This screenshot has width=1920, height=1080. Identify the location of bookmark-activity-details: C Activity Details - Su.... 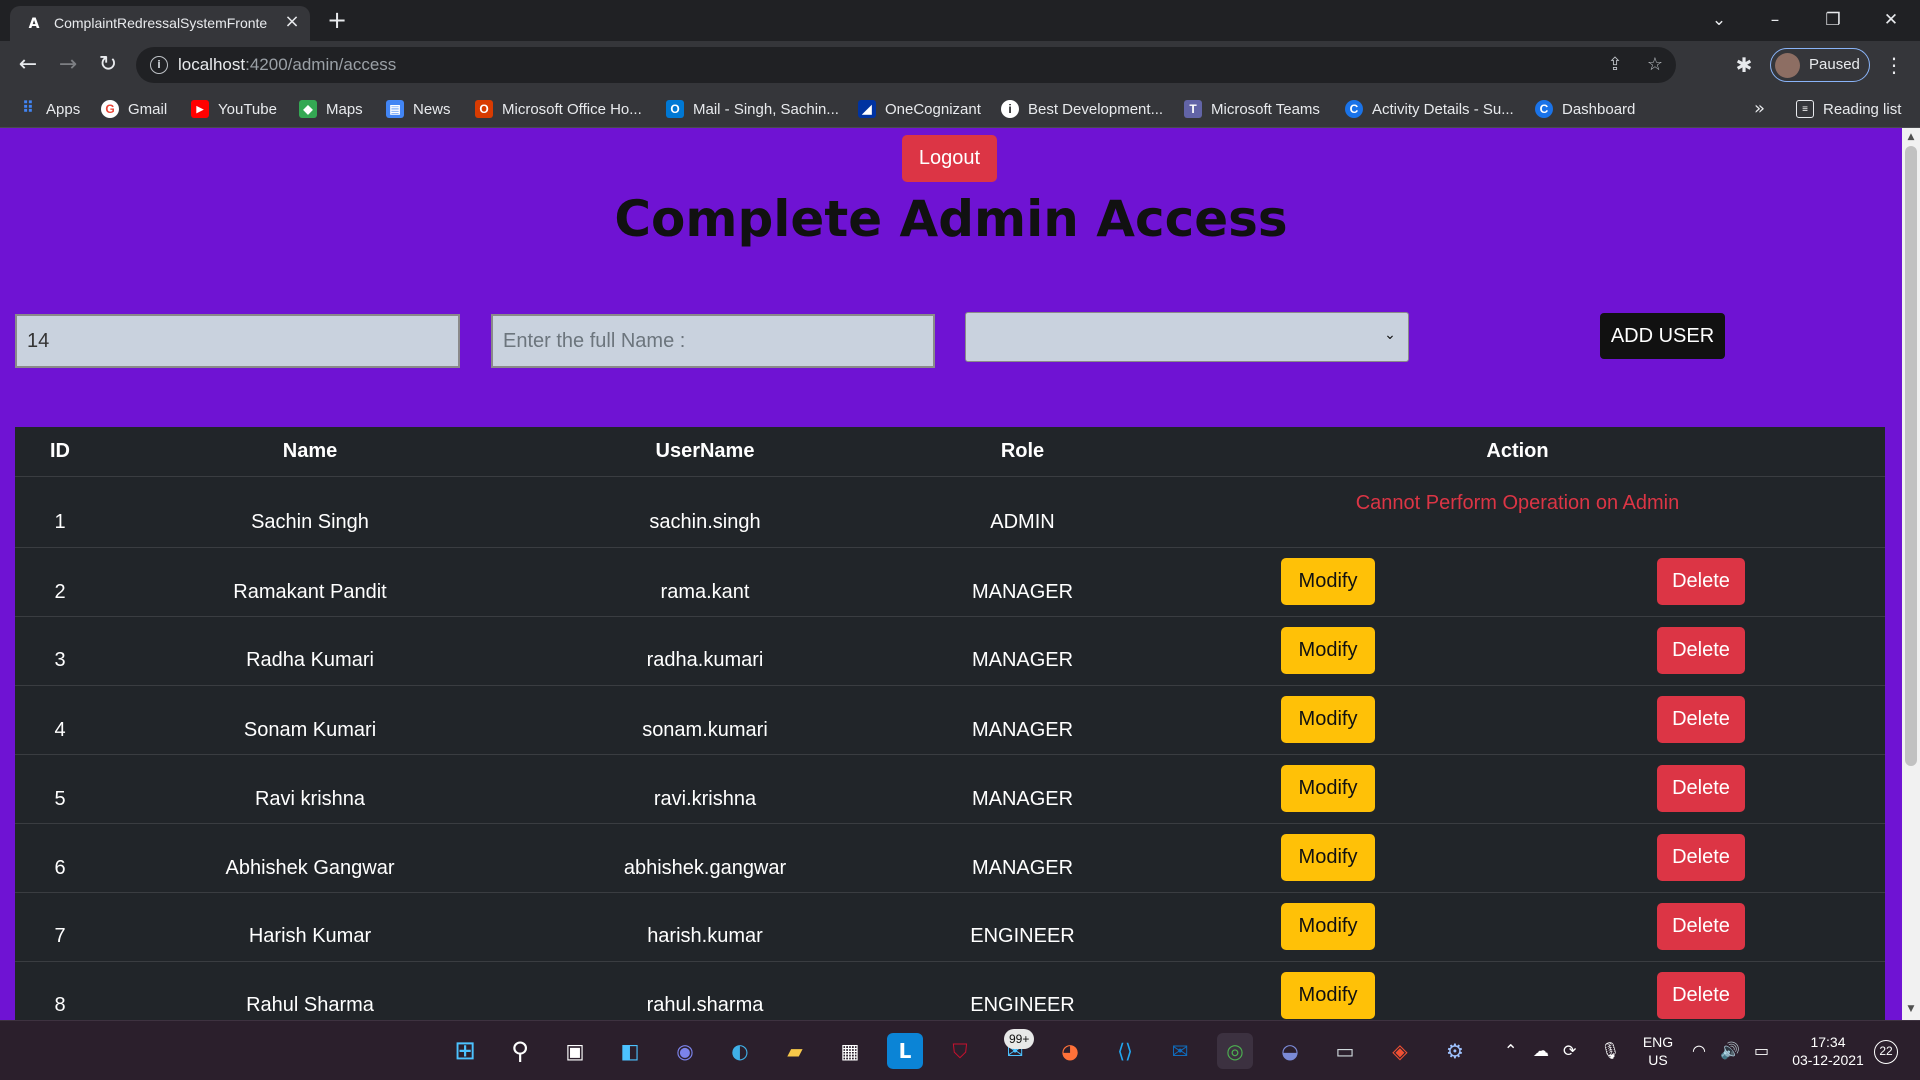
(1429, 109).